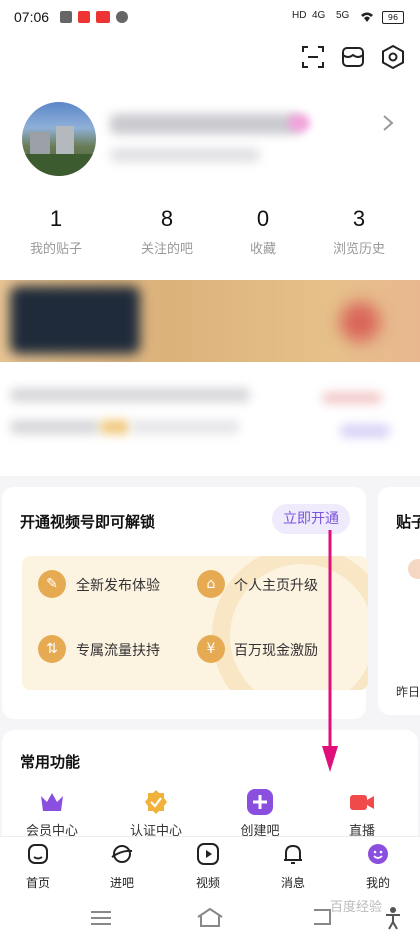 The image size is (420, 940). What do you see at coordinates (167, 218) in the screenshot?
I see `stat-value: 8` at bounding box center [167, 218].